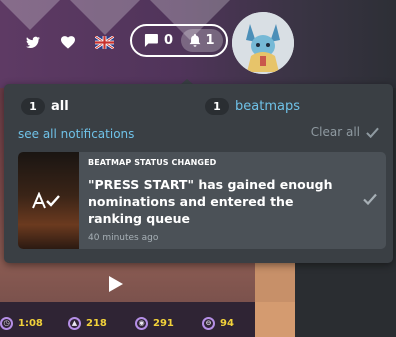 The width and height of the screenshot is (396, 337). Describe the element at coordinates (275, 319) in the screenshot. I see `stats-band-accent` at that location.